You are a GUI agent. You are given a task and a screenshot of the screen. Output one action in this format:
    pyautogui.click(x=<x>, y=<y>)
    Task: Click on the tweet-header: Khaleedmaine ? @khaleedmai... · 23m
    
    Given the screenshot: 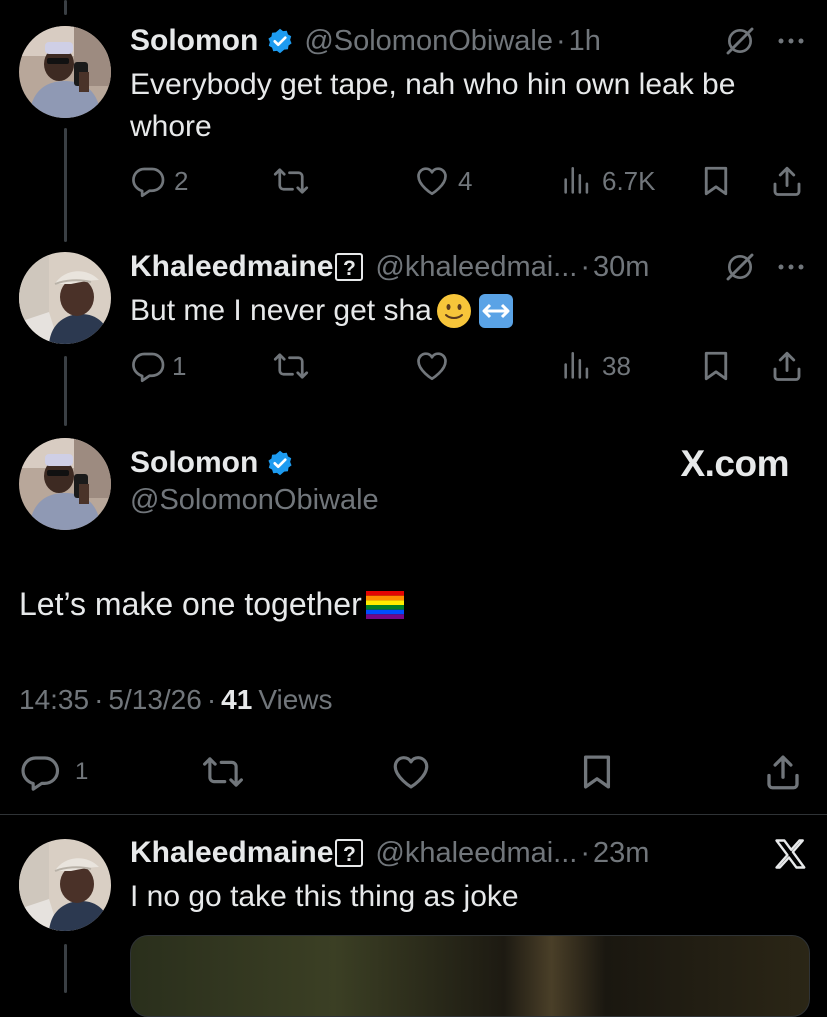 What is the action you would take?
    pyautogui.click(x=389, y=853)
    